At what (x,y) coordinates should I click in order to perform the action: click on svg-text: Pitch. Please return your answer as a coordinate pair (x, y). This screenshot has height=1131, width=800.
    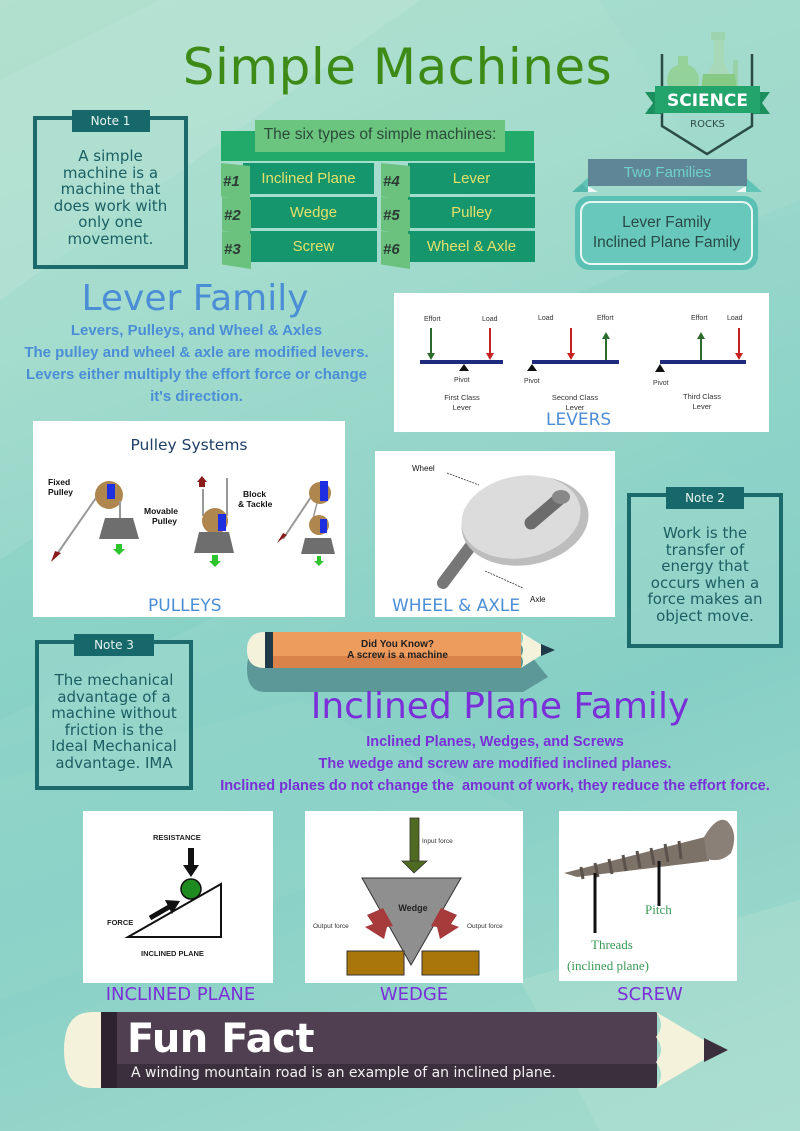
    Looking at the image, I should click on (658, 909).